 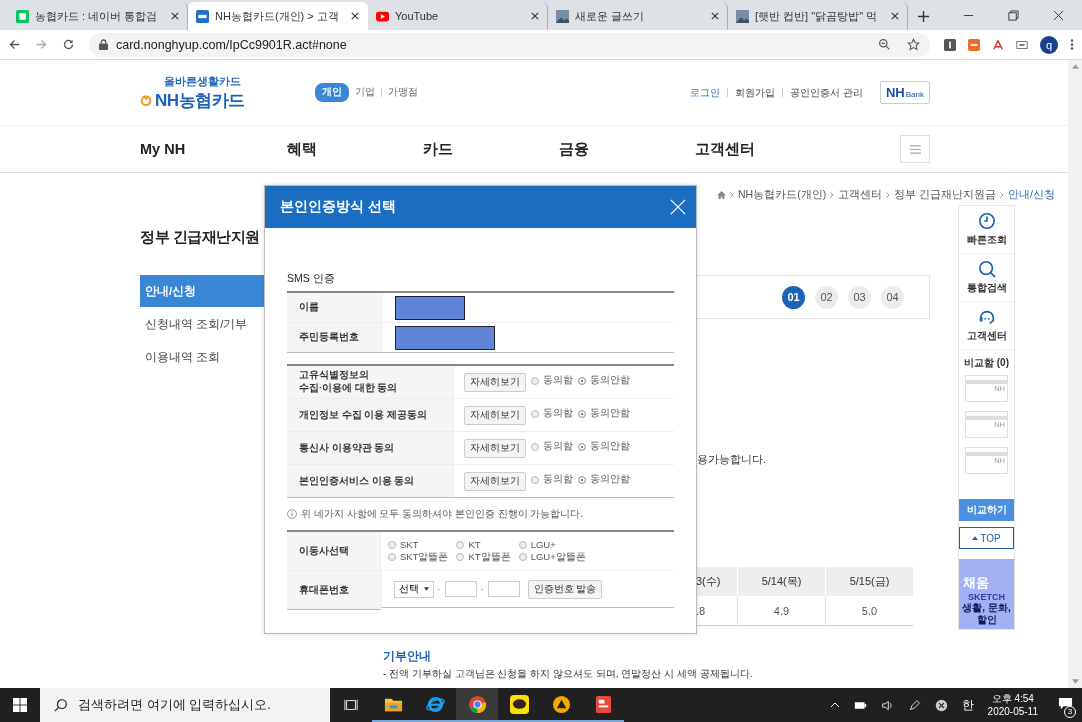 What do you see at coordinates (146, 100) in the screenshot?
I see `logo-icon` at bounding box center [146, 100].